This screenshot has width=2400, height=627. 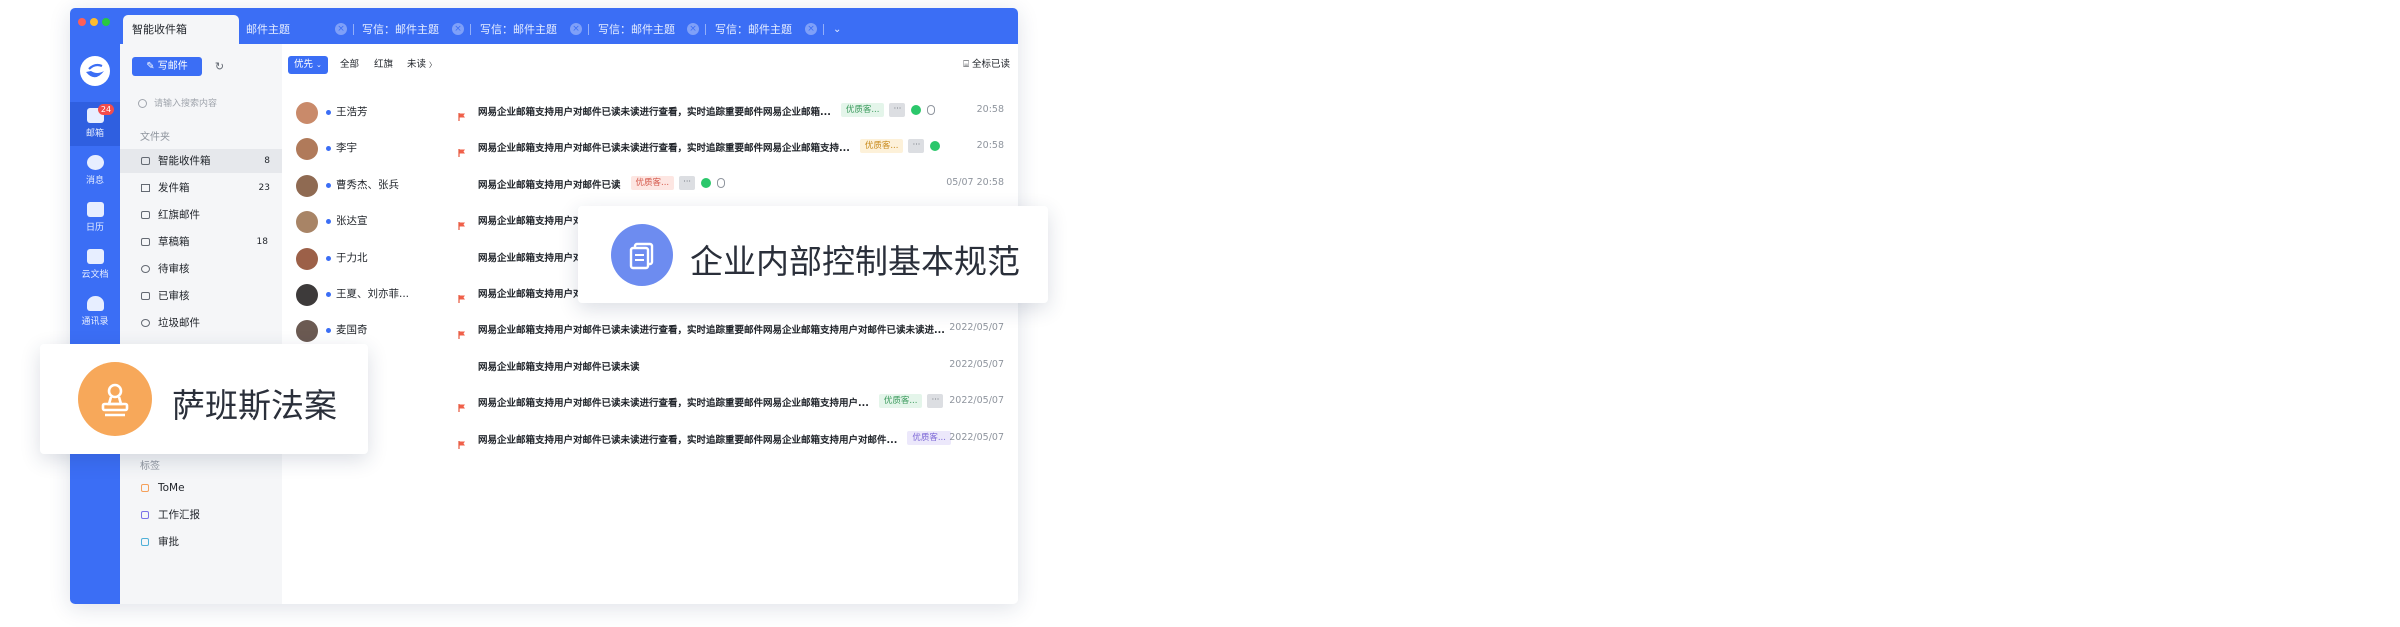 I want to click on folder-label: 草稿箱, so click(x=174, y=242).